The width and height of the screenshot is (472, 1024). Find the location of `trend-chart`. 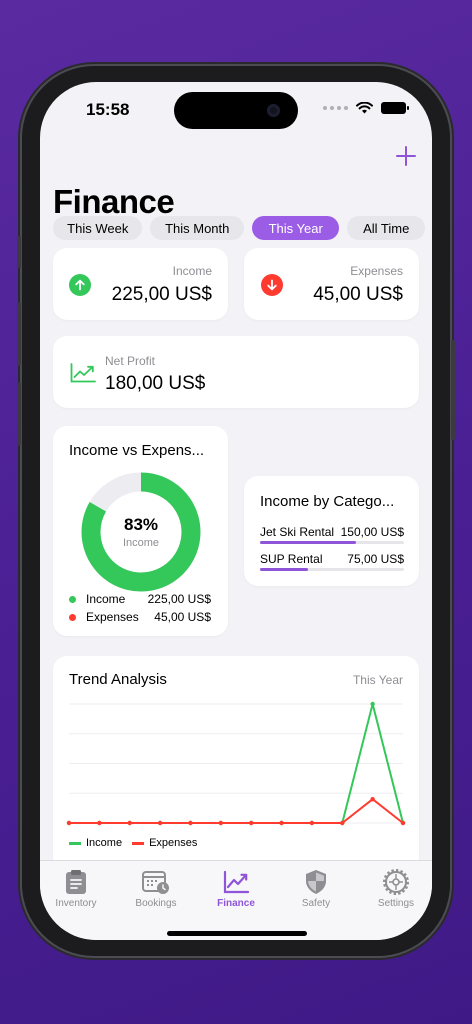

trend-chart is located at coordinates (236, 763).